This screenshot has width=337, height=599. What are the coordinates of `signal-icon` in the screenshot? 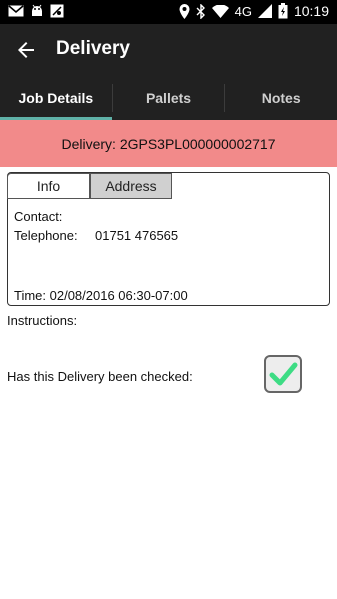 It's located at (264, 11).